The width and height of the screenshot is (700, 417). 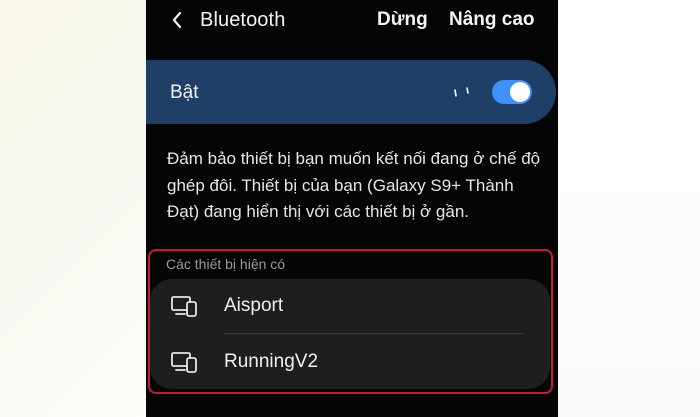 I want to click on switch-knob, so click(x=520, y=92).